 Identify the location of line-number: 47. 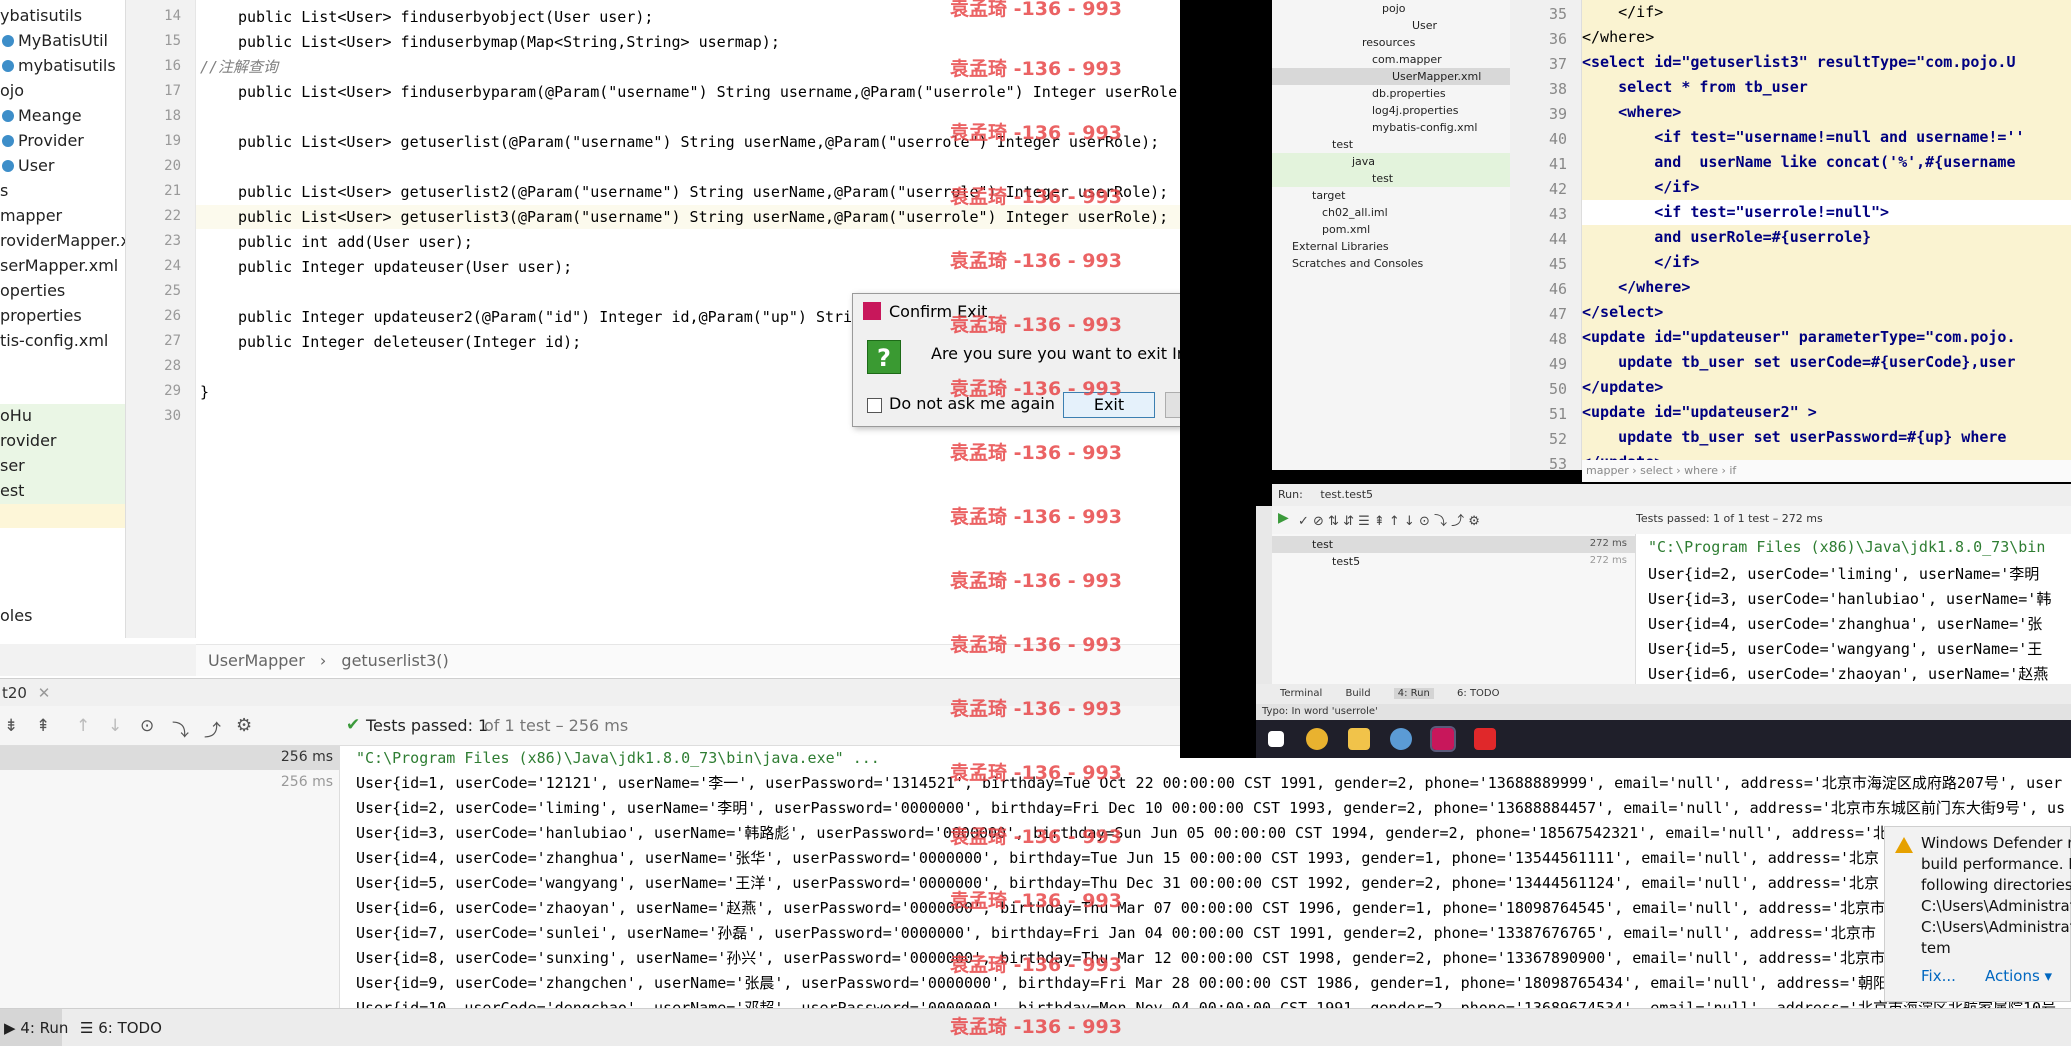
(1557, 314).